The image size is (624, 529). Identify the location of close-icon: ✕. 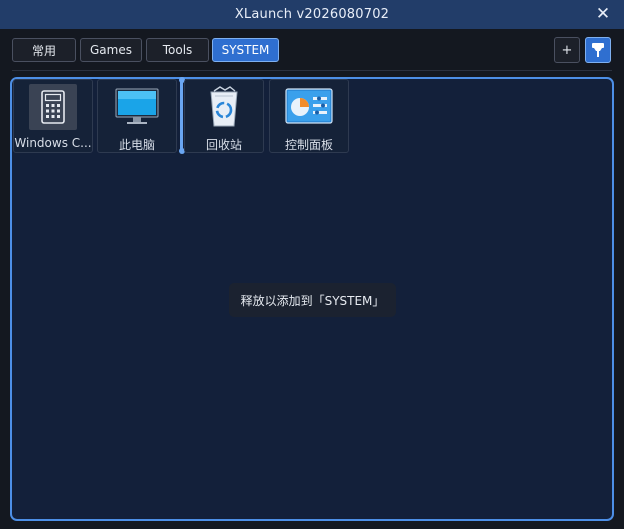
(603, 14).